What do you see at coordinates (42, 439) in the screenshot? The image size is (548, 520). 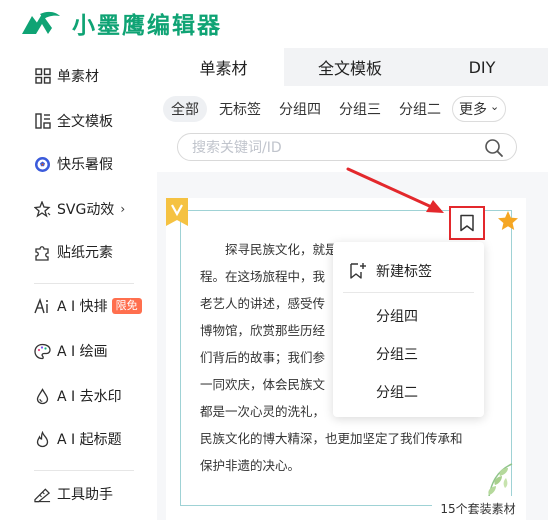 I see `flame-icon` at bounding box center [42, 439].